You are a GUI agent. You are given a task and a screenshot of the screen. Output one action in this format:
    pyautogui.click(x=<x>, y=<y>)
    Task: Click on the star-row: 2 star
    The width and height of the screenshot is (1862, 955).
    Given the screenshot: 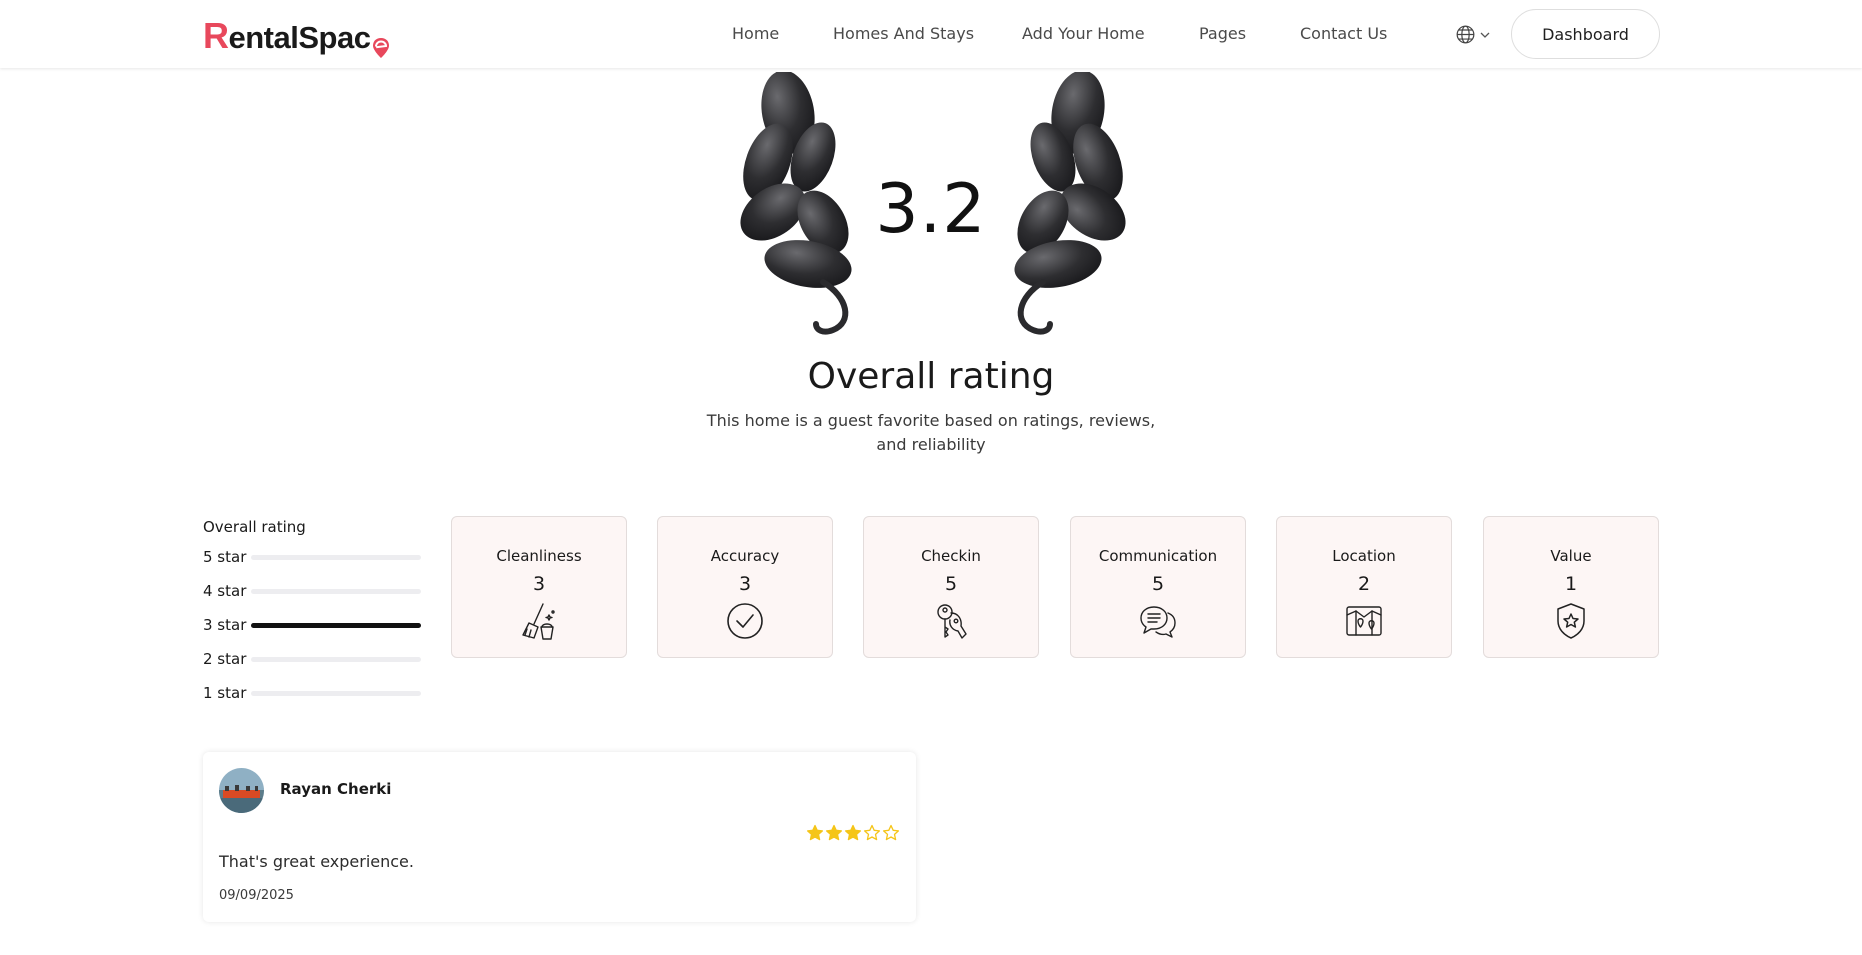 What is the action you would take?
    pyautogui.click(x=313, y=659)
    